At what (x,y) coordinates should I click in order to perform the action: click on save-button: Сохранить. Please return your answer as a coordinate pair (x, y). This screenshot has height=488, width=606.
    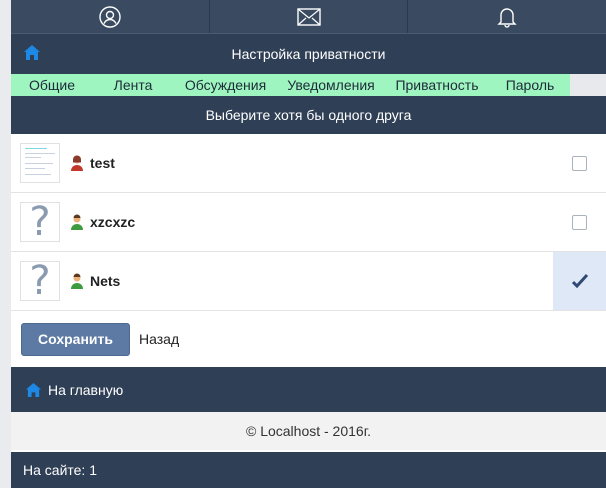
    Looking at the image, I should click on (75, 339).